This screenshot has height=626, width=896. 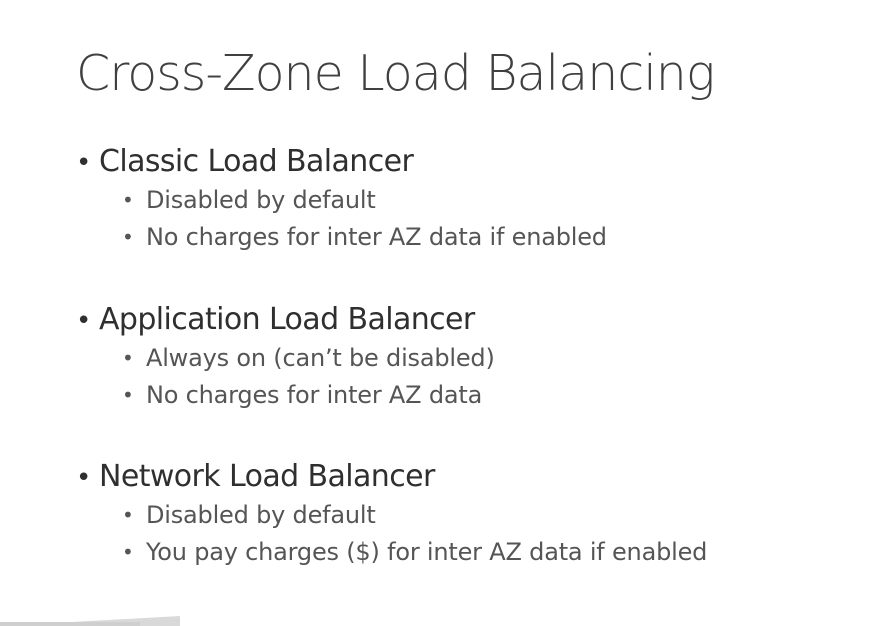 I want to click on bullet-subitem: • No charges for inter AZ data, so click(x=308, y=395).